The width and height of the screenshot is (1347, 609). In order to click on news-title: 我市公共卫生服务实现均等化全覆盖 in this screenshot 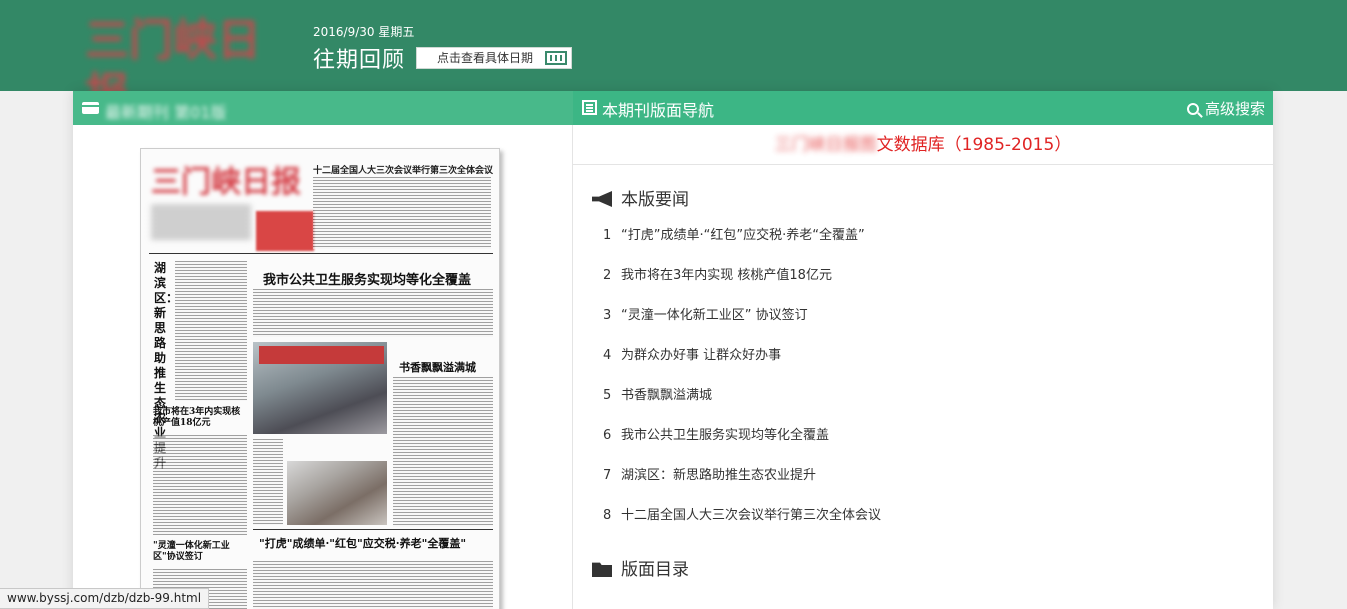, I will do `click(725, 435)`.